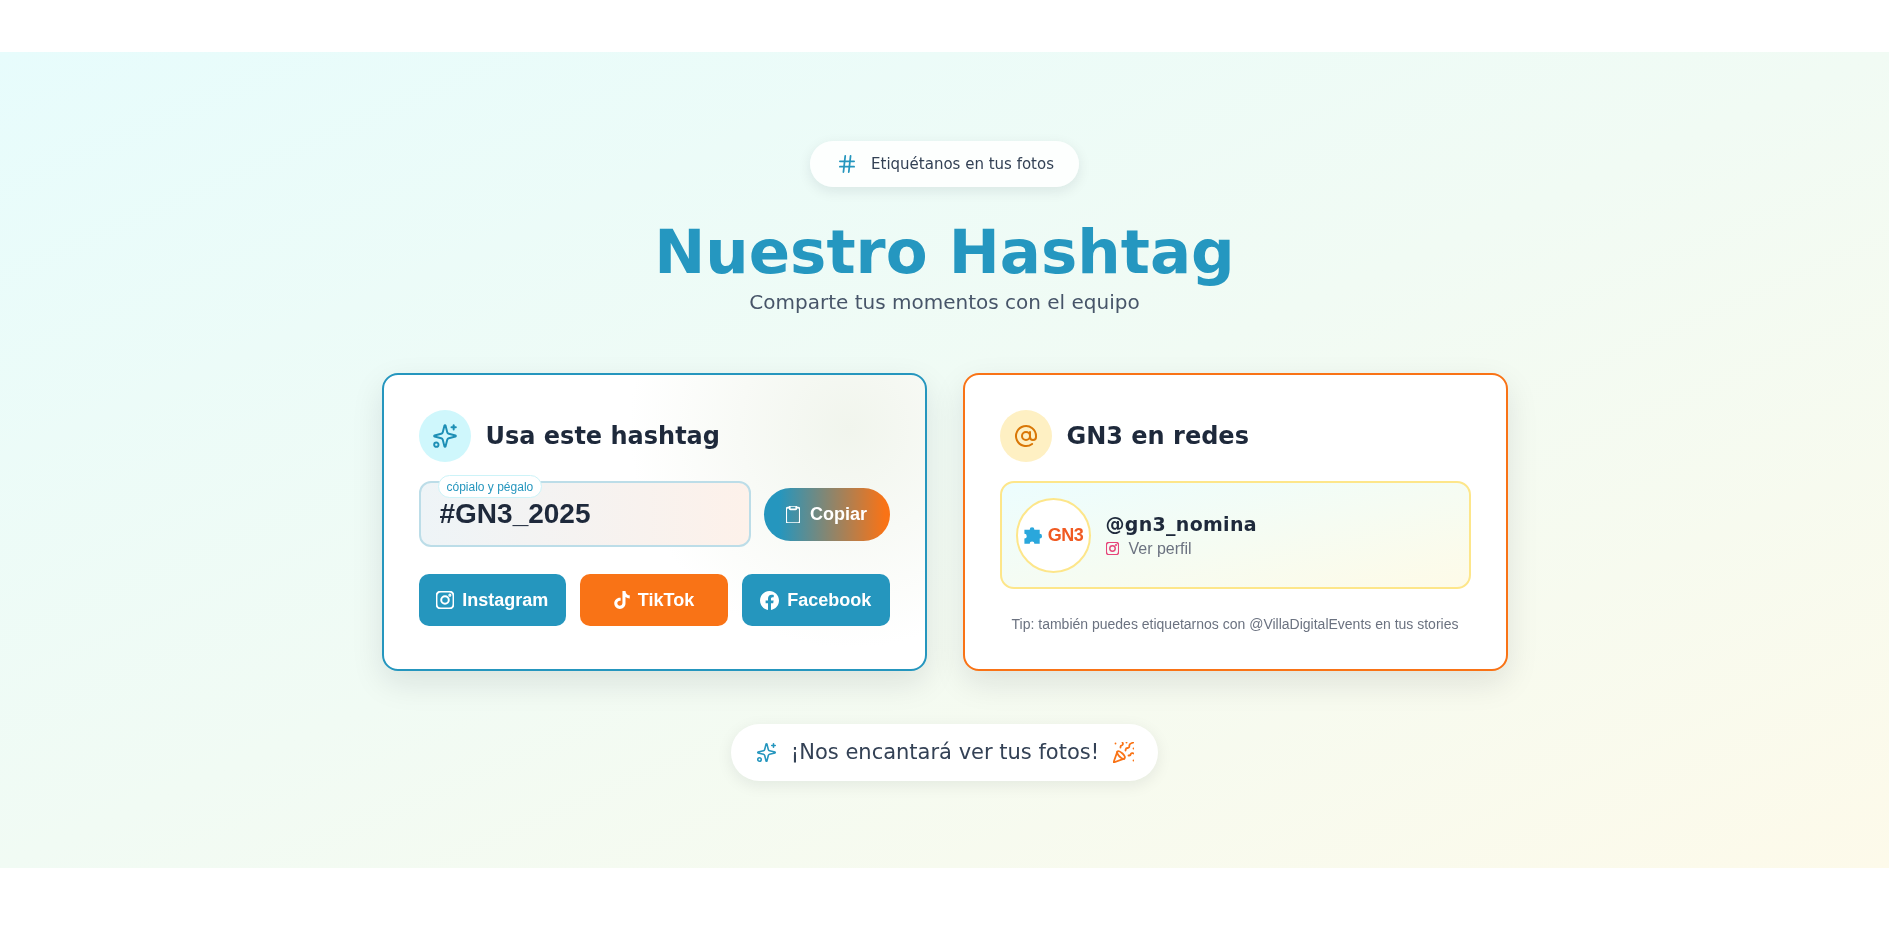 Image resolution: width=1889 pixels, height=940 pixels. What do you see at coordinates (793, 514) in the screenshot?
I see `clipboard-icon` at bounding box center [793, 514].